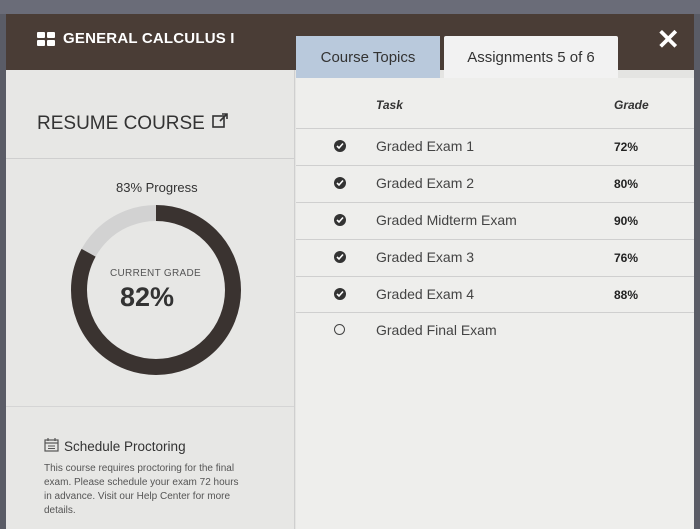 The width and height of the screenshot is (700, 529). I want to click on table-row: Graded Exam 3 76%, so click(495, 257).